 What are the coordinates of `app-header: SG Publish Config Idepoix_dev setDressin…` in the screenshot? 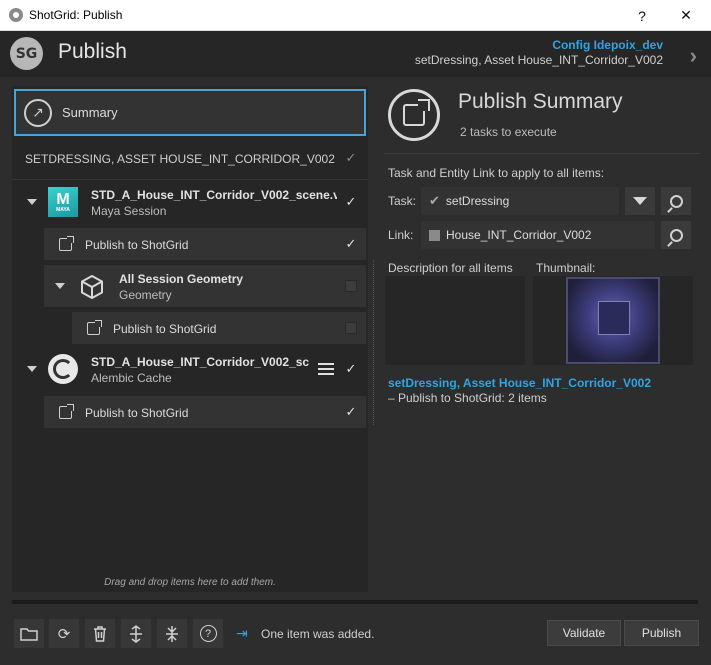 It's located at (355, 54).